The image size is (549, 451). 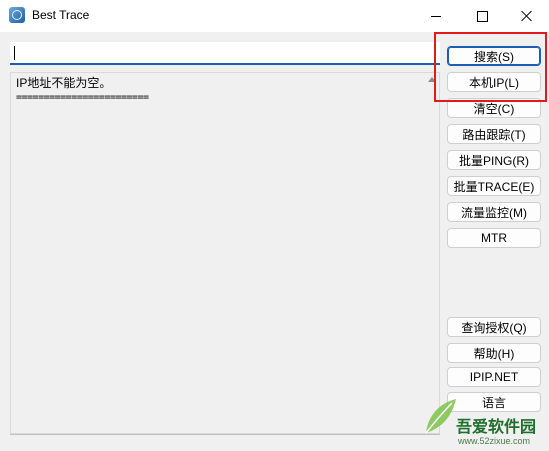 I want to click on results-text: IP地址不能为空。 ========================, so click(x=82, y=90).